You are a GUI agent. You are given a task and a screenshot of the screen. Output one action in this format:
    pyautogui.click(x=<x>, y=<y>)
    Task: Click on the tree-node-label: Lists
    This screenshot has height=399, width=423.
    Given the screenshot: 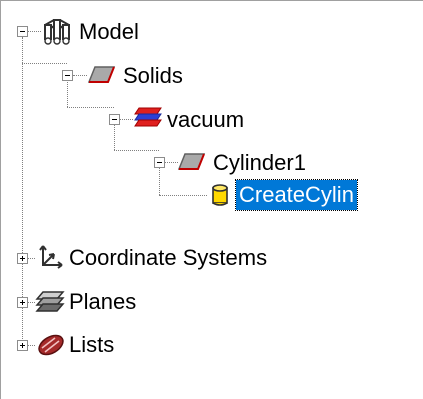 What is the action you would take?
    pyautogui.click(x=92, y=344)
    